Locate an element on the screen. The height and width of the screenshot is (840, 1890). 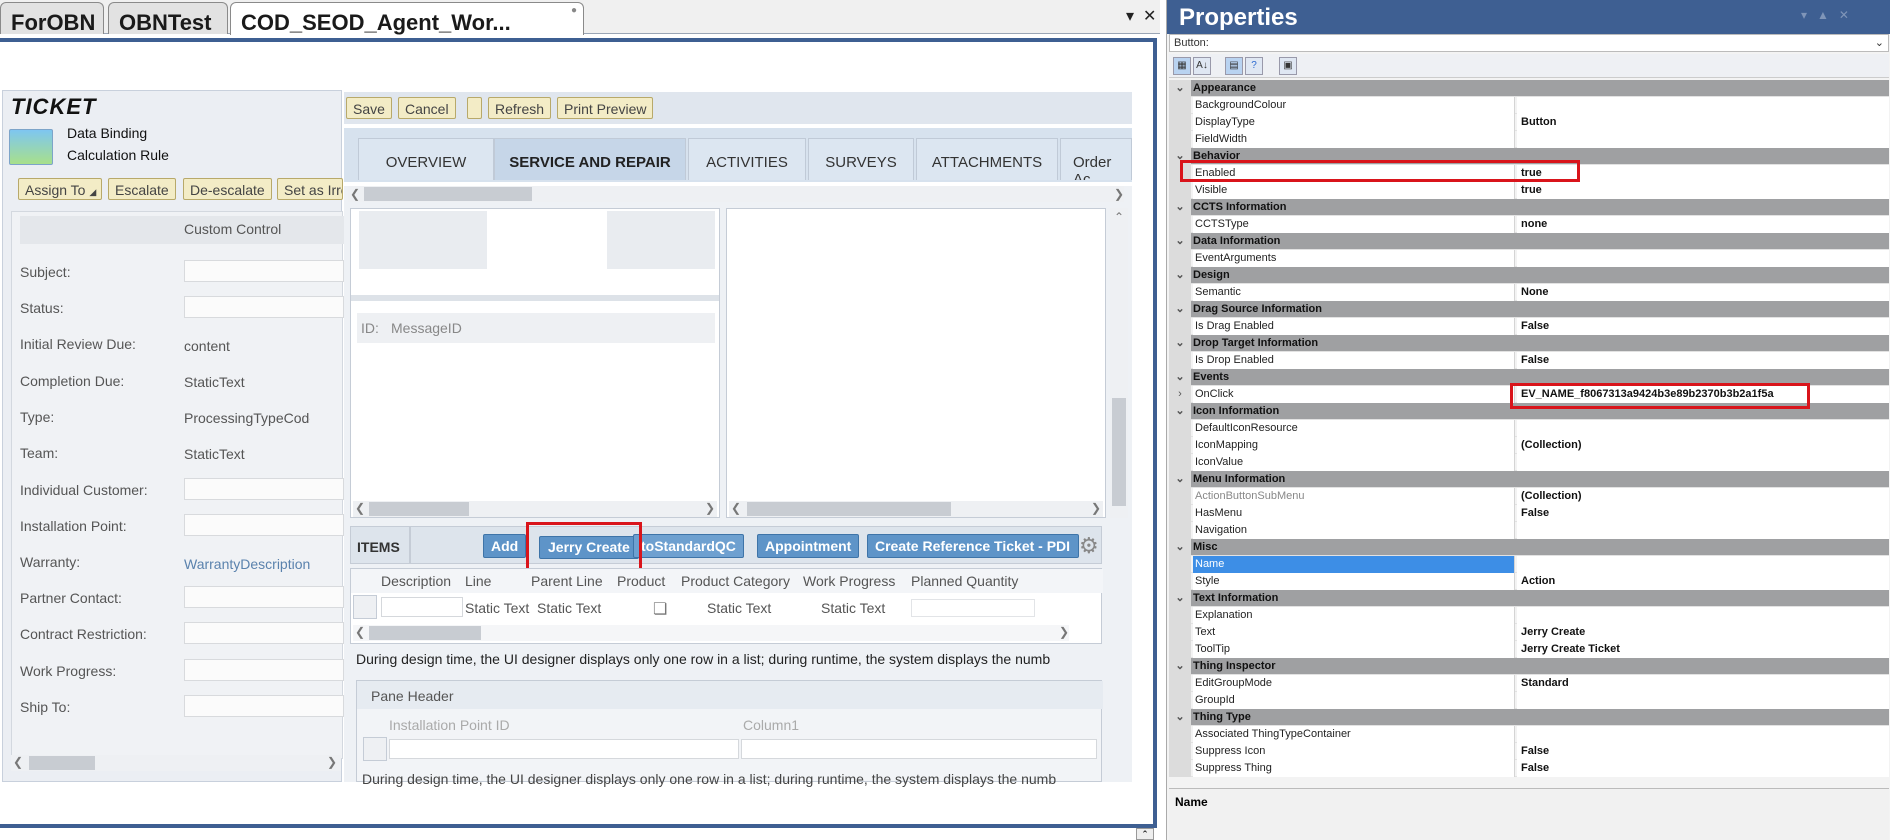
property-style: Style Action is located at coordinates (1529, 581).